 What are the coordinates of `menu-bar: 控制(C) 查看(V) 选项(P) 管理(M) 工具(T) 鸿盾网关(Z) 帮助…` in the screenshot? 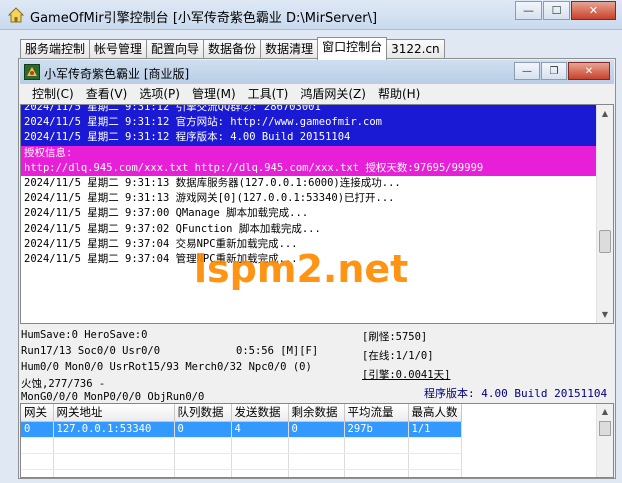 It's located at (317, 94).